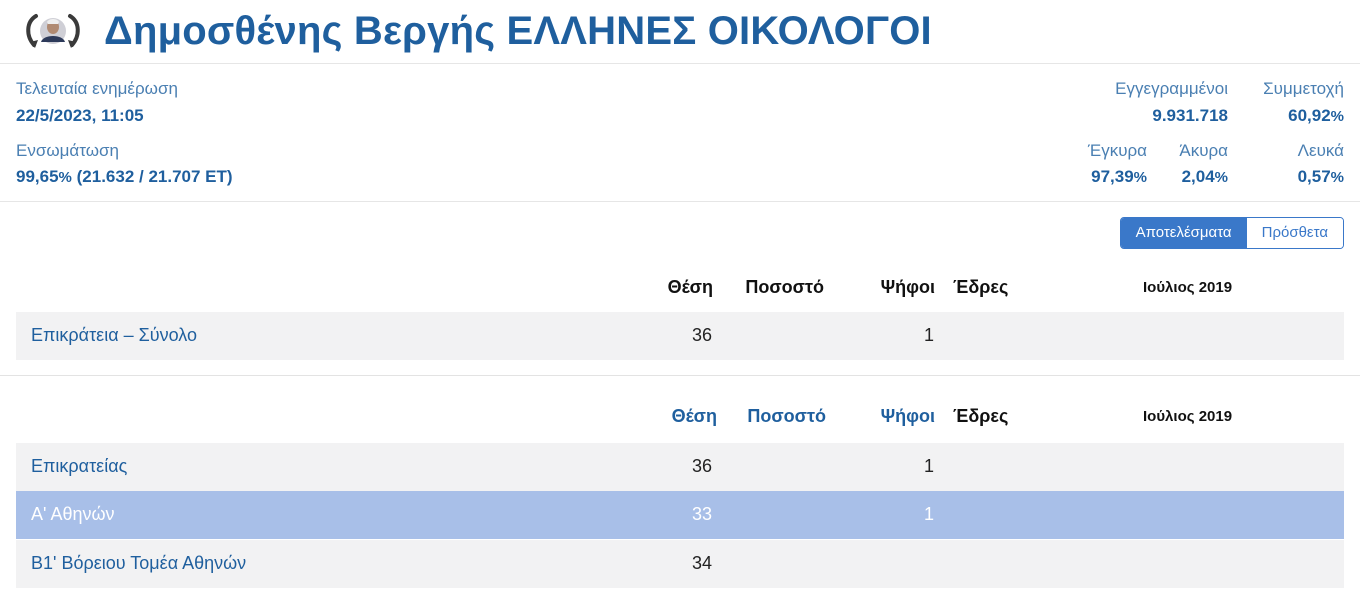  What do you see at coordinates (680, 375) in the screenshot?
I see `section-divider` at bounding box center [680, 375].